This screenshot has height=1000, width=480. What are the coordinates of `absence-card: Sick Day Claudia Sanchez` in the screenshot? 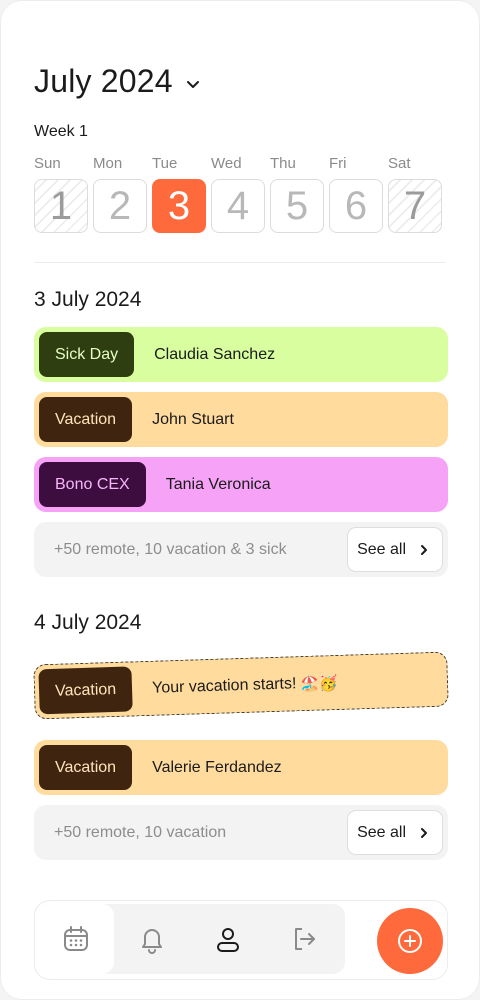 It's located at (241, 354).